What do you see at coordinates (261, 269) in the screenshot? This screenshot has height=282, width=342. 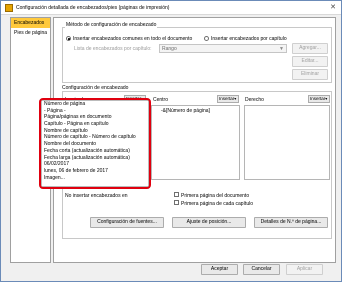 I see `cancel-button: Cancelar` at bounding box center [261, 269].